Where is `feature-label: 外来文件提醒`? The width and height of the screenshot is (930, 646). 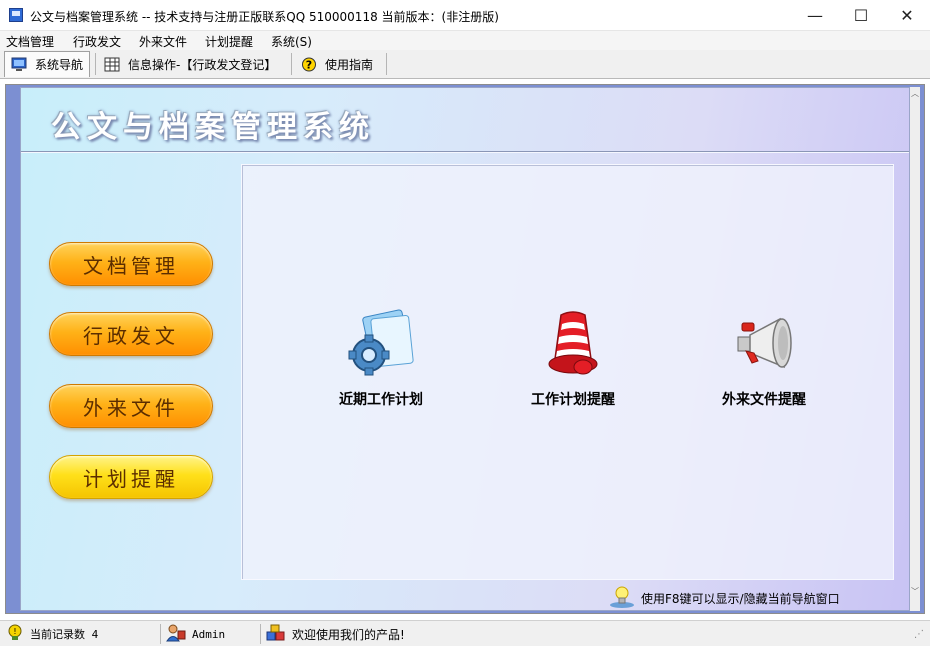 feature-label: 外来文件提醒 is located at coordinates (764, 400).